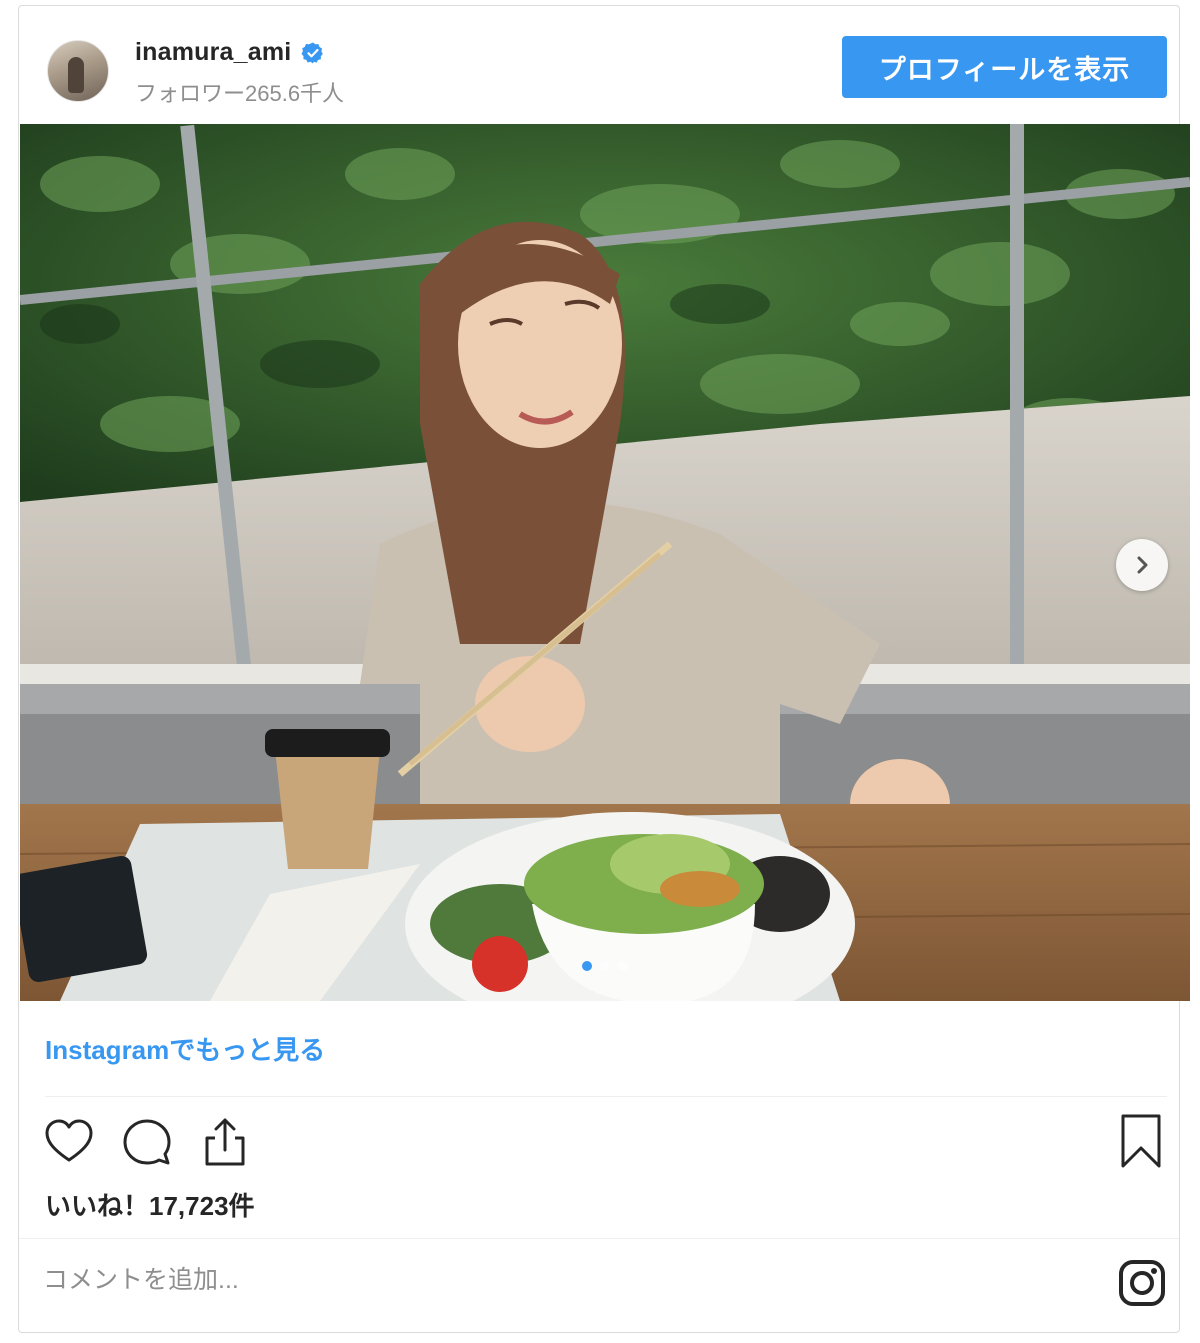 The height and width of the screenshot is (1343, 1200). Describe the element at coordinates (213, 52) in the screenshot. I see `username: inamura_ami` at that location.